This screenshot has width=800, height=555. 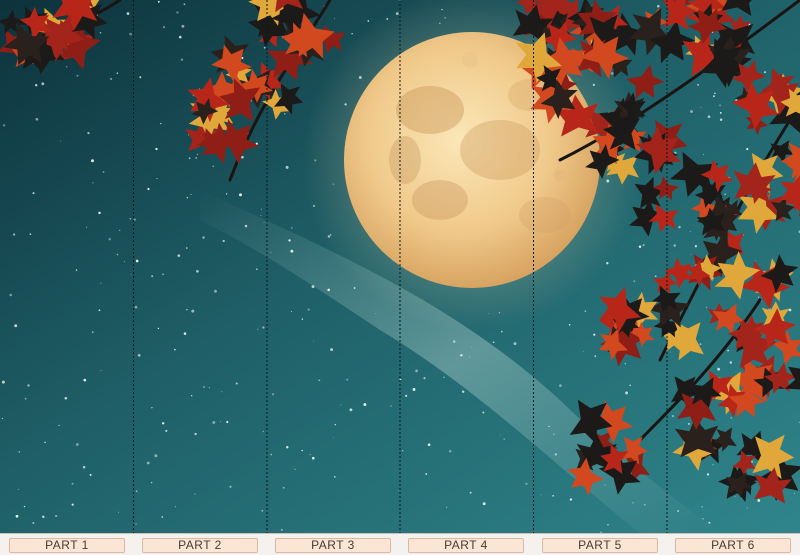 I want to click on part-5-button: PART 5, so click(x=600, y=545).